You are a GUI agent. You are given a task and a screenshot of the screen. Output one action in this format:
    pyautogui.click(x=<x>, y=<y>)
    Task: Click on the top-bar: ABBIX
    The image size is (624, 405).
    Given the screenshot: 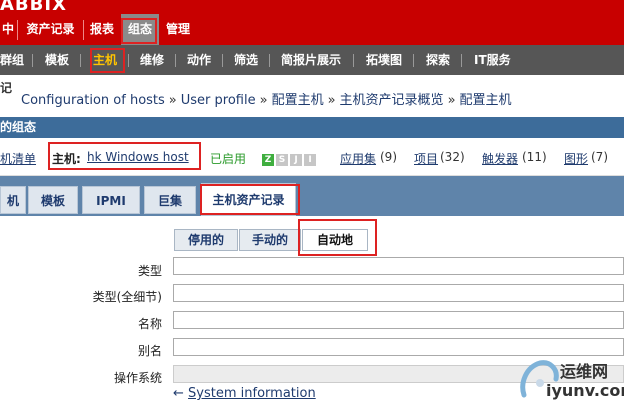 What is the action you would take?
    pyautogui.click(x=312, y=7)
    